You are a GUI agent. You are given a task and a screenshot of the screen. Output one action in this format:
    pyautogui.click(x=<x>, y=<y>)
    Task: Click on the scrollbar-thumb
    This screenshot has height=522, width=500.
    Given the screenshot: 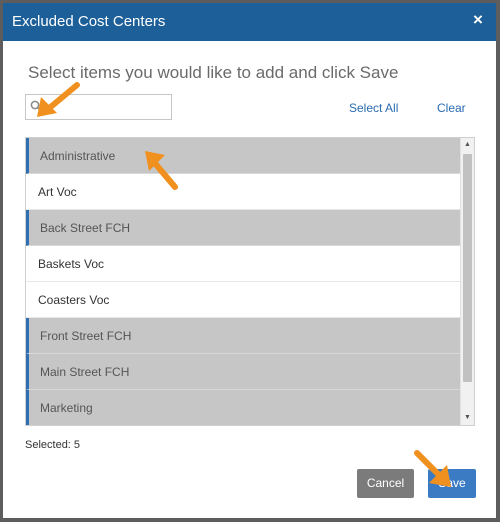 What is the action you would take?
    pyautogui.click(x=467, y=268)
    